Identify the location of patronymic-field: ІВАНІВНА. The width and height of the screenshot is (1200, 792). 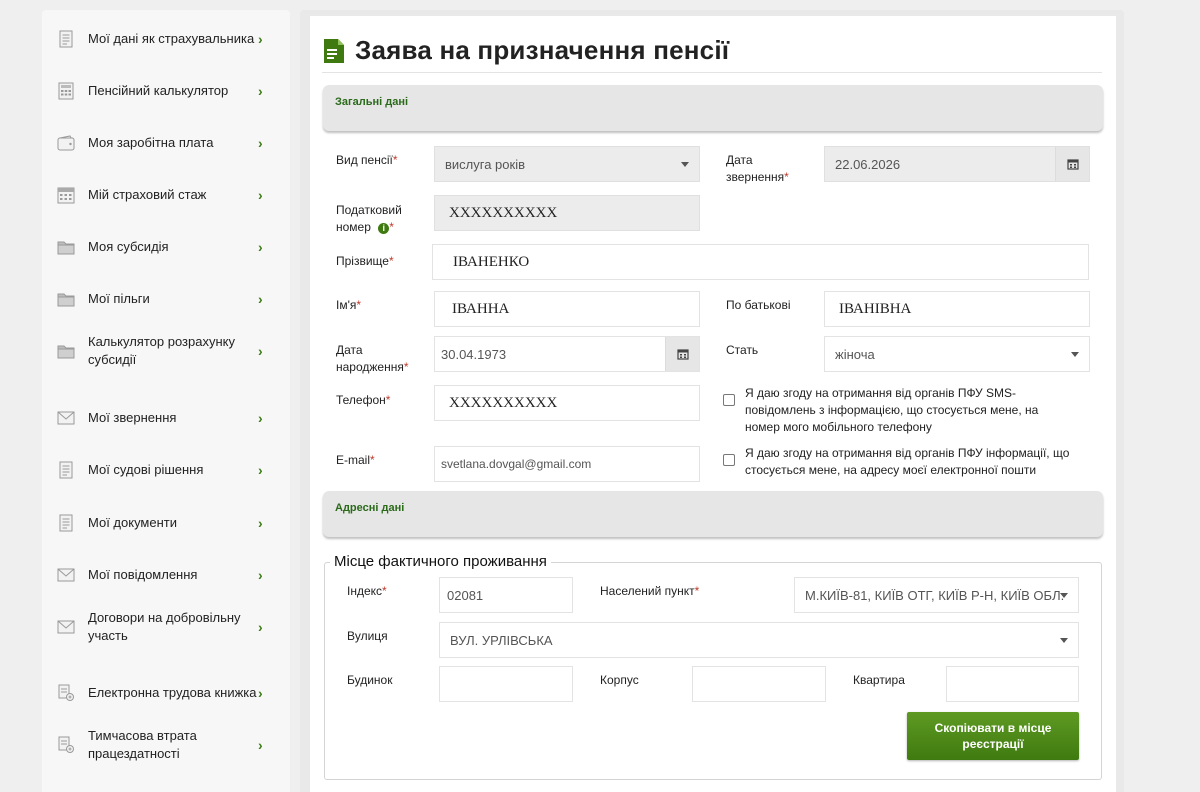
(957, 309).